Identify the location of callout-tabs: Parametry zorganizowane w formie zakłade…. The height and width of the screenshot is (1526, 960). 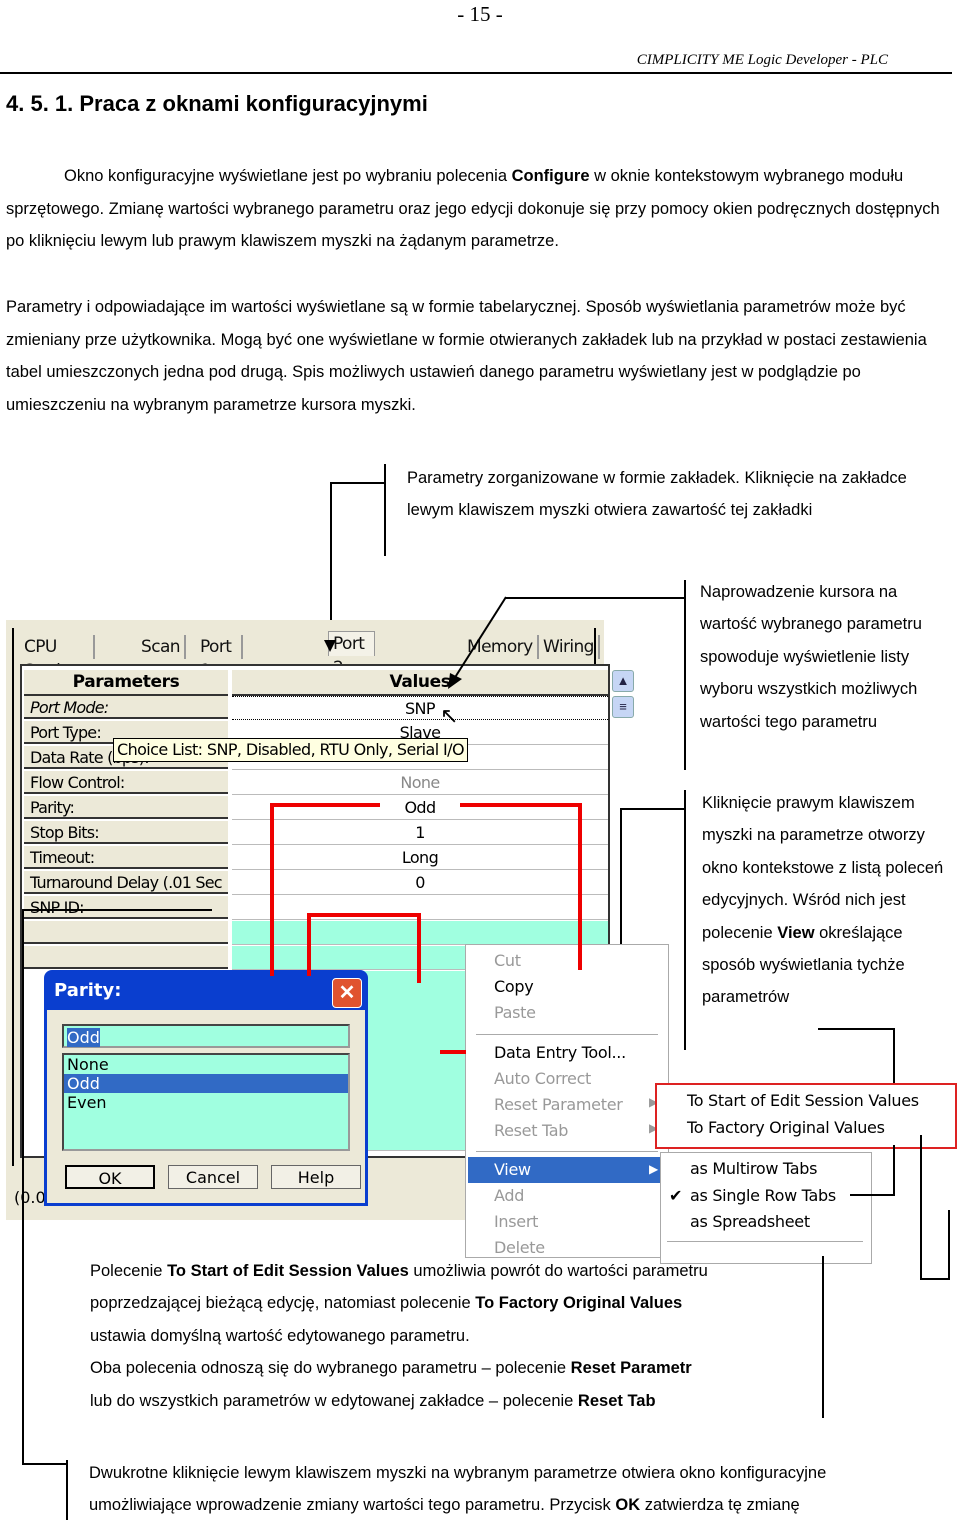
(667, 494).